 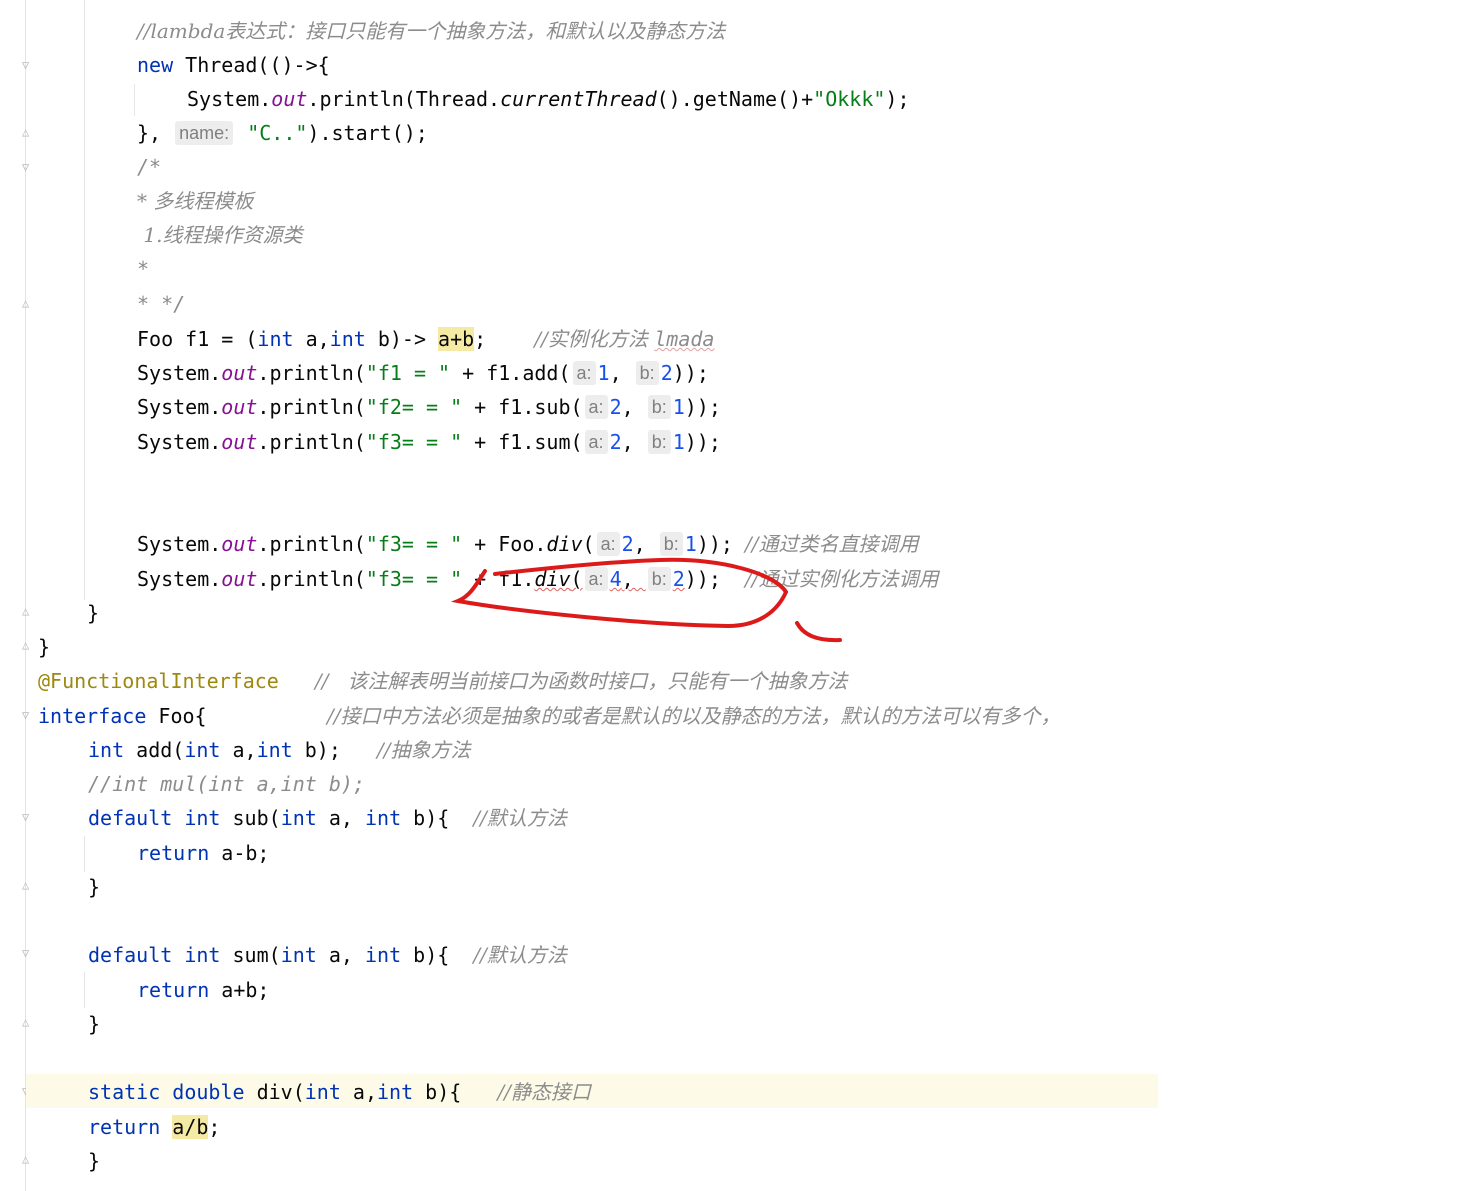 What do you see at coordinates (578, 99) in the screenshot?
I see `method-call: currentThread` at bounding box center [578, 99].